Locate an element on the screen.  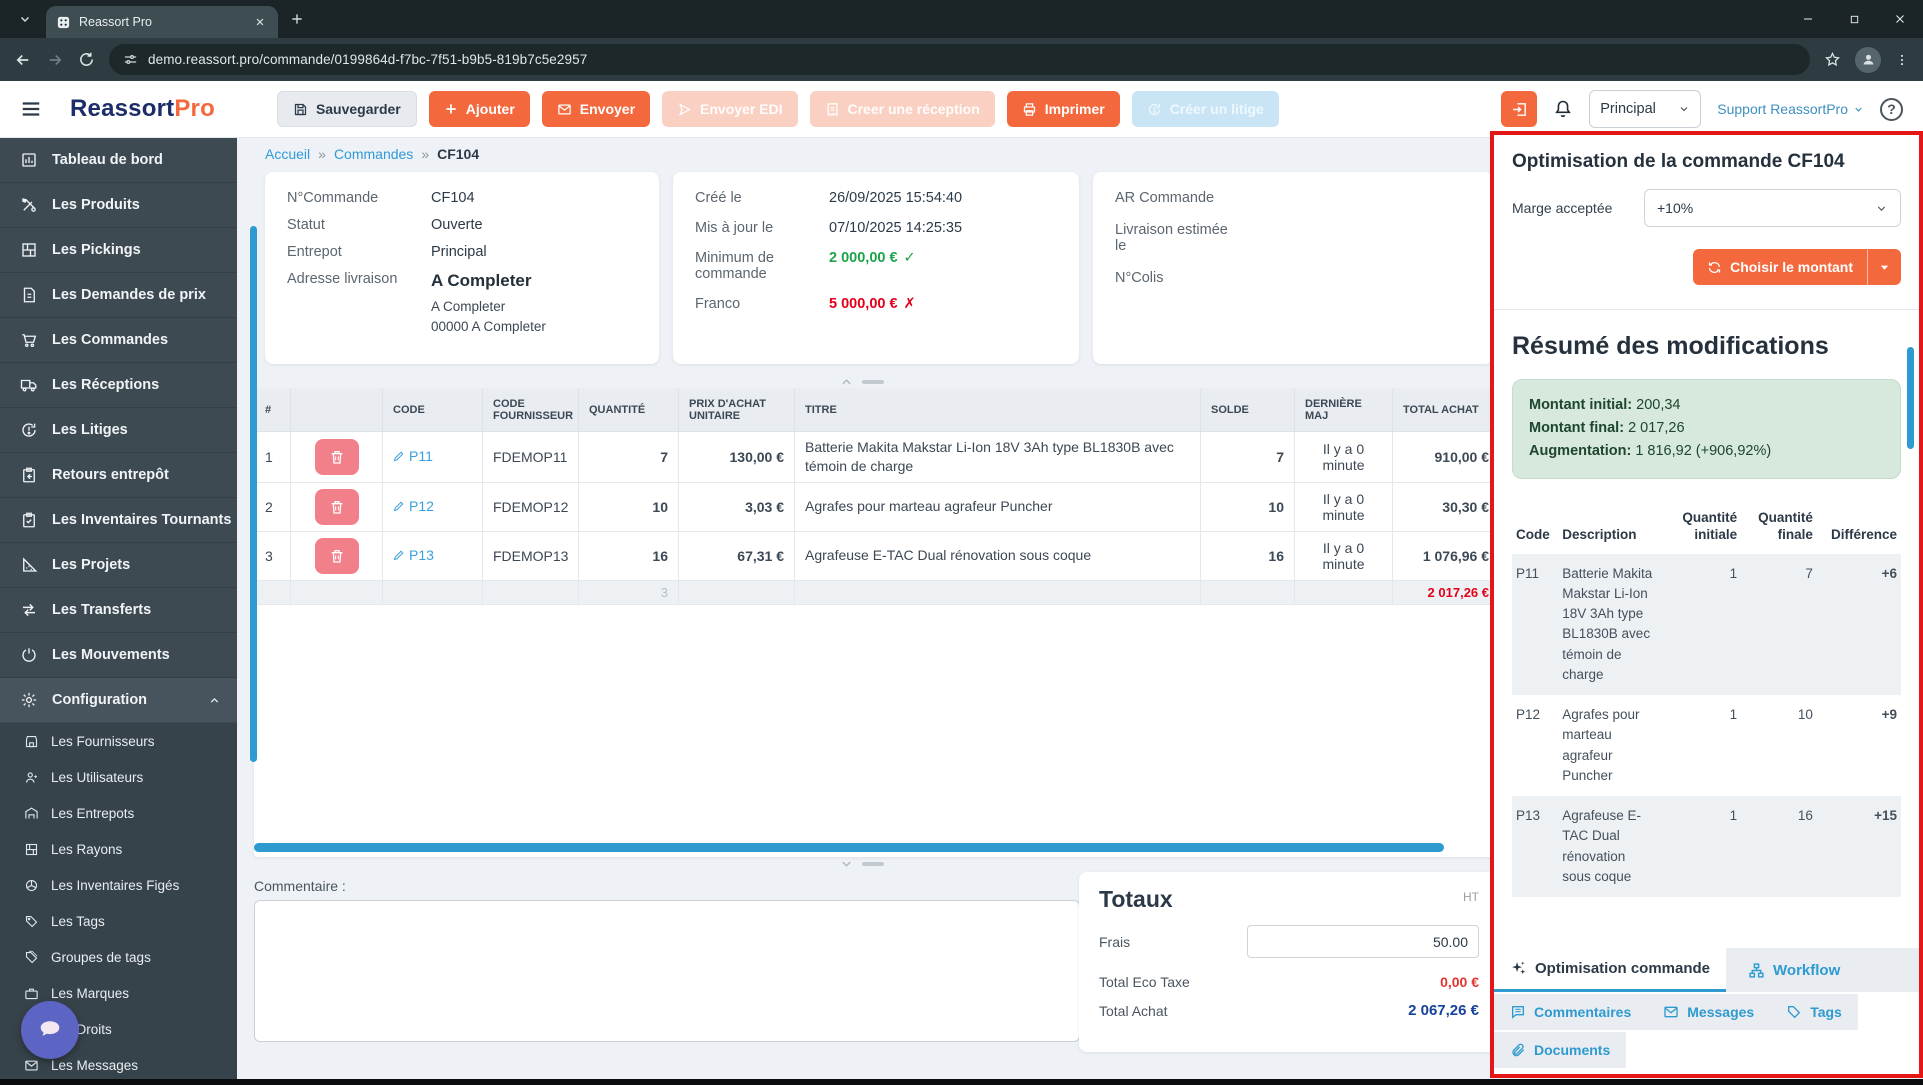
horizontal-scrollbar is located at coordinates (849, 847).